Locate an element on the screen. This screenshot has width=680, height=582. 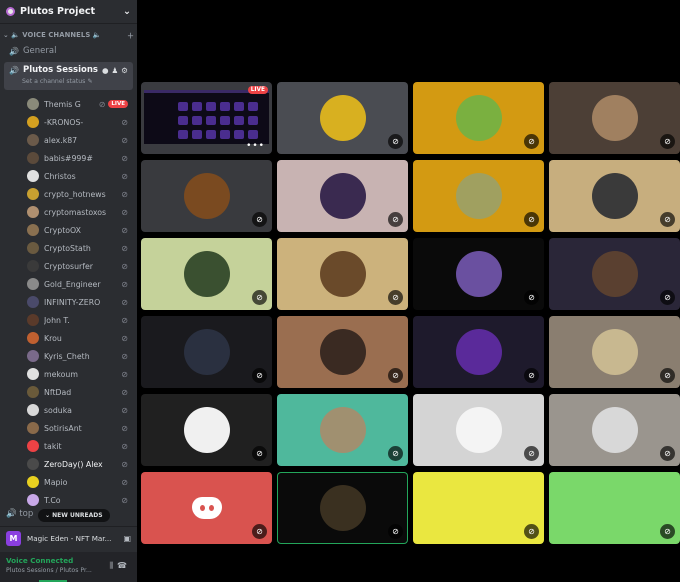
voice-user-item: Gold_Engineer ⊘ is located at coordinates (68, 284).